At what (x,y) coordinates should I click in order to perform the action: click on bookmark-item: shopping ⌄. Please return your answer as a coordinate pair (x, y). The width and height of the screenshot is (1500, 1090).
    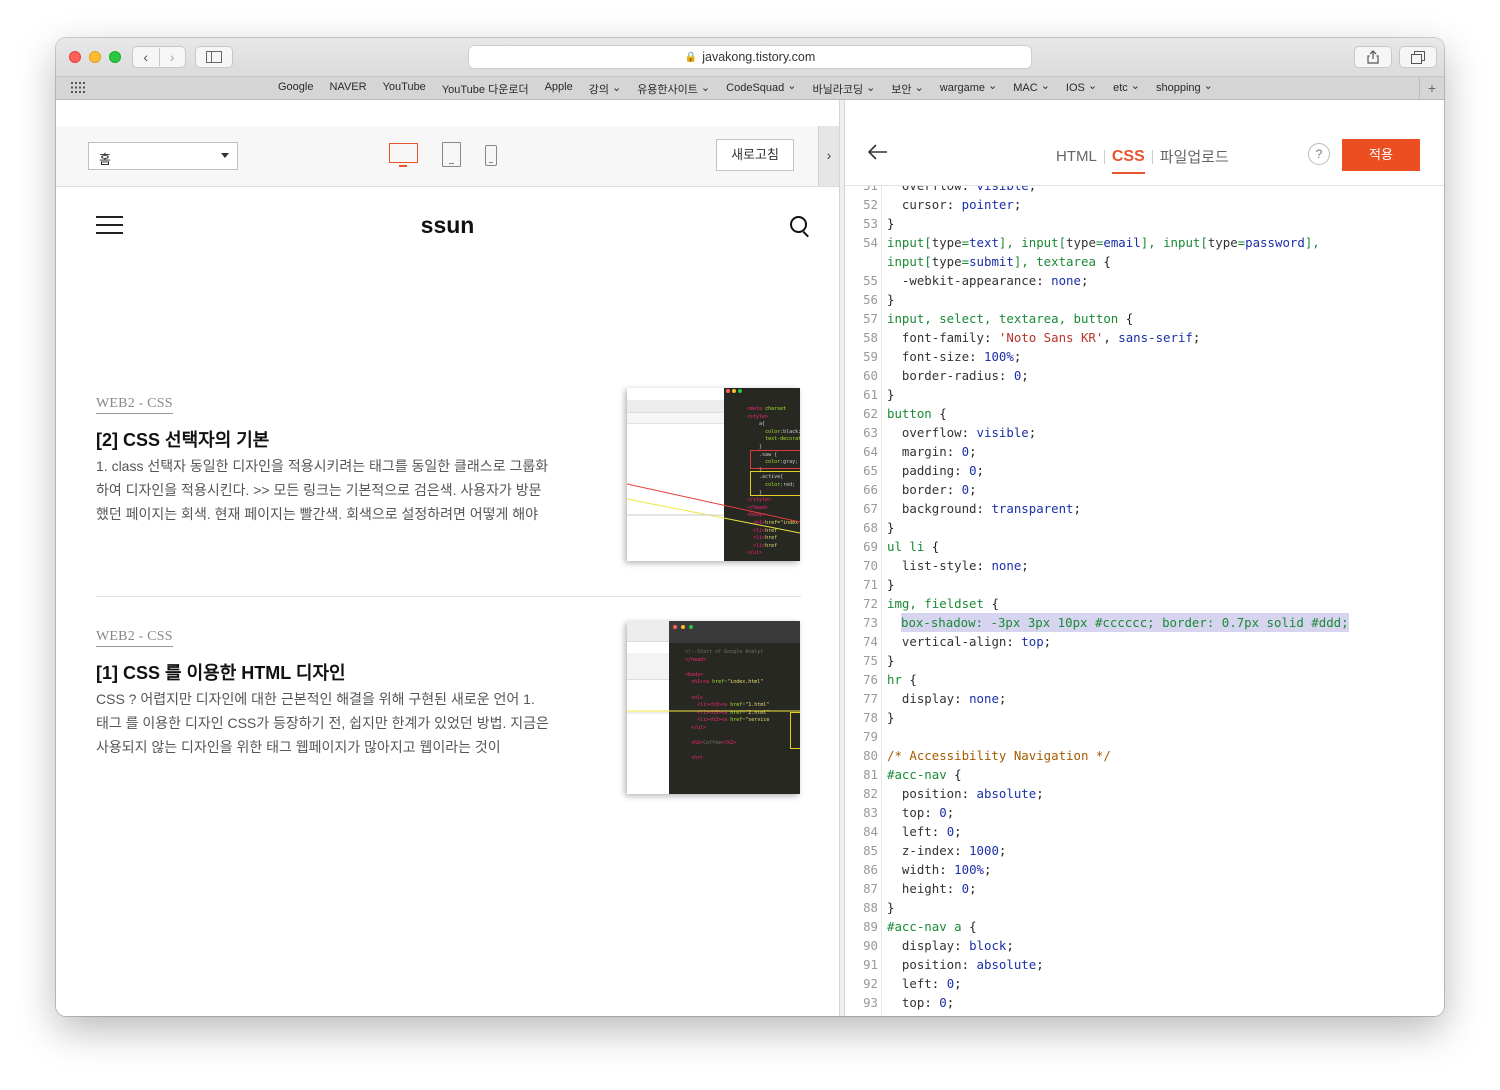
    Looking at the image, I should click on (1184, 88).